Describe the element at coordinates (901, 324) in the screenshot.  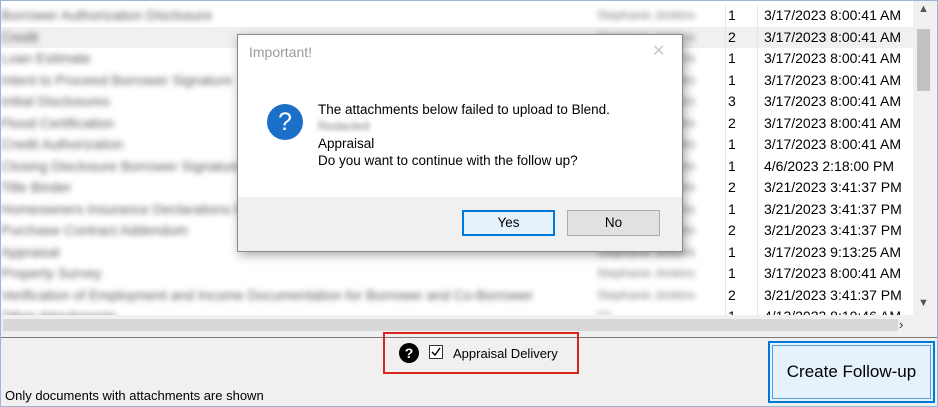
I see `scroll-right-arrow-icon: ›` at that location.